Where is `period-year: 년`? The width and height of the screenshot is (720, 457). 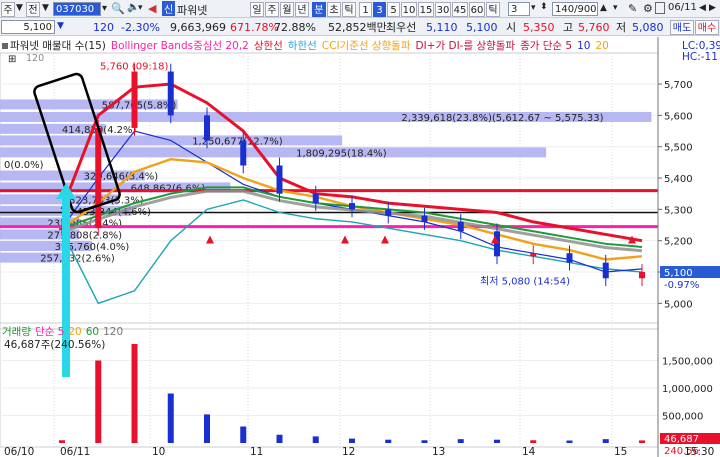
period-year: 년 is located at coordinates (302, 9).